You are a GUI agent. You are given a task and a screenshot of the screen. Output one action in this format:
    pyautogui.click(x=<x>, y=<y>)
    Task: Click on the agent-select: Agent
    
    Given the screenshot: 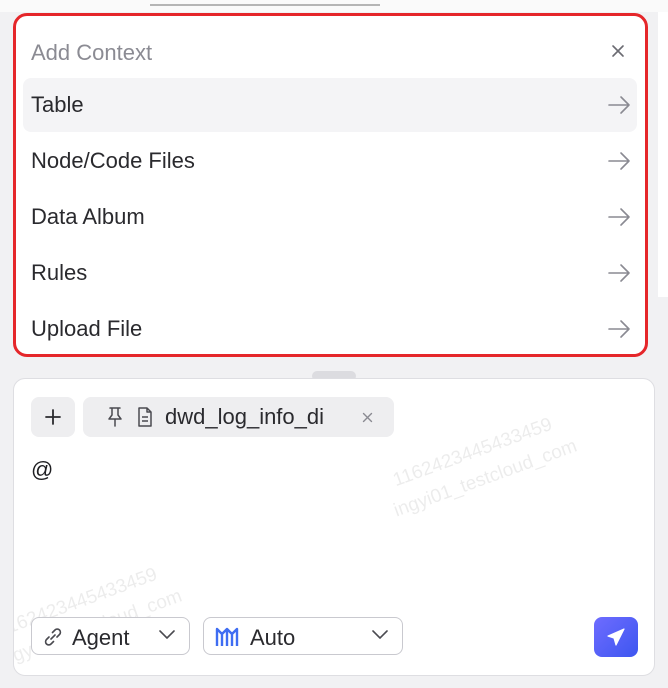 What is the action you would take?
    pyautogui.click(x=110, y=636)
    